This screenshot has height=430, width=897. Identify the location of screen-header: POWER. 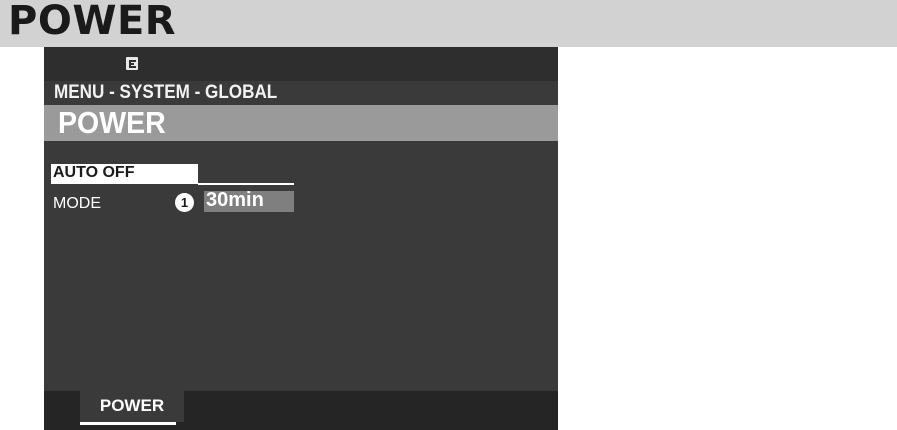
(301, 123).